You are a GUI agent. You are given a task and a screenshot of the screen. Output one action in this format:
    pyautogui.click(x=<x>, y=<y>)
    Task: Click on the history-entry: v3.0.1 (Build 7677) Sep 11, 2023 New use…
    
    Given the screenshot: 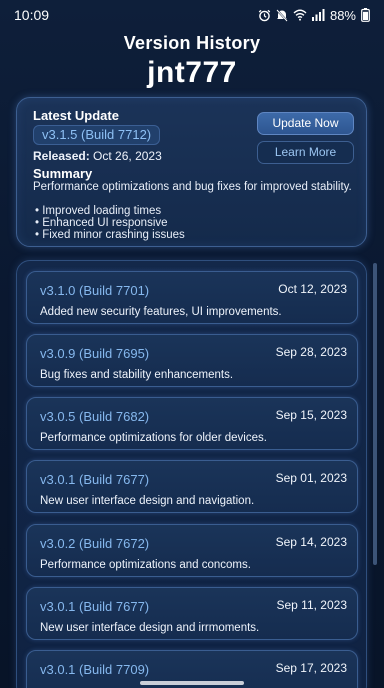 What is the action you would take?
    pyautogui.click(x=192, y=613)
    